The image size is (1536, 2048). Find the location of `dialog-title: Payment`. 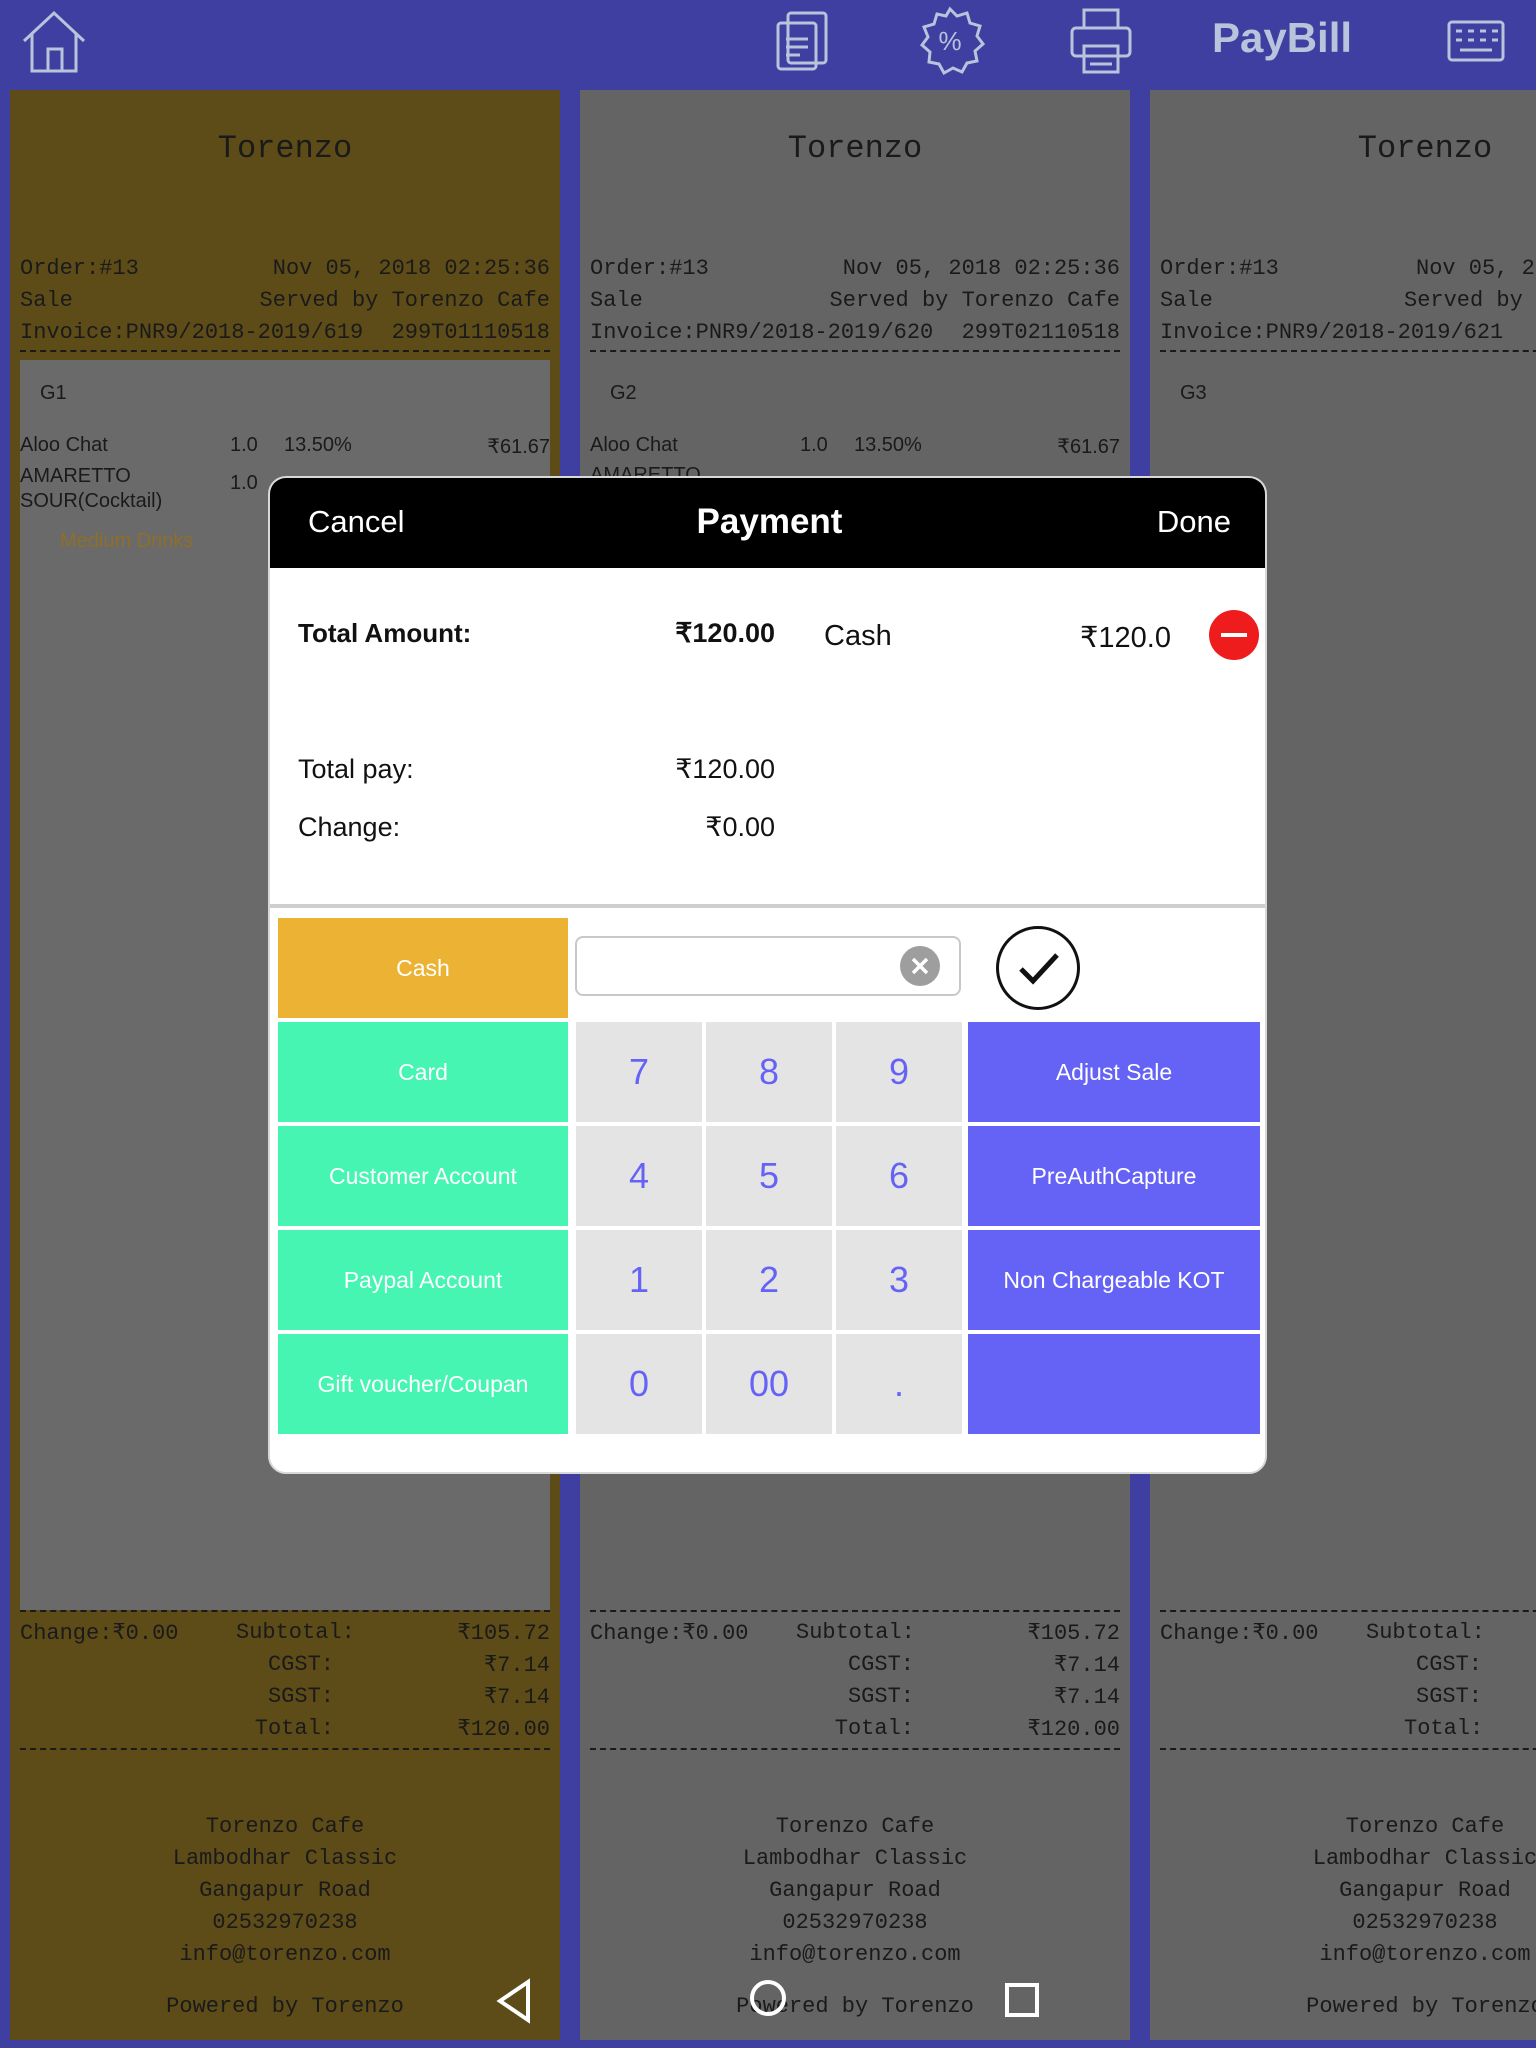

dialog-title: Payment is located at coordinates (769, 521).